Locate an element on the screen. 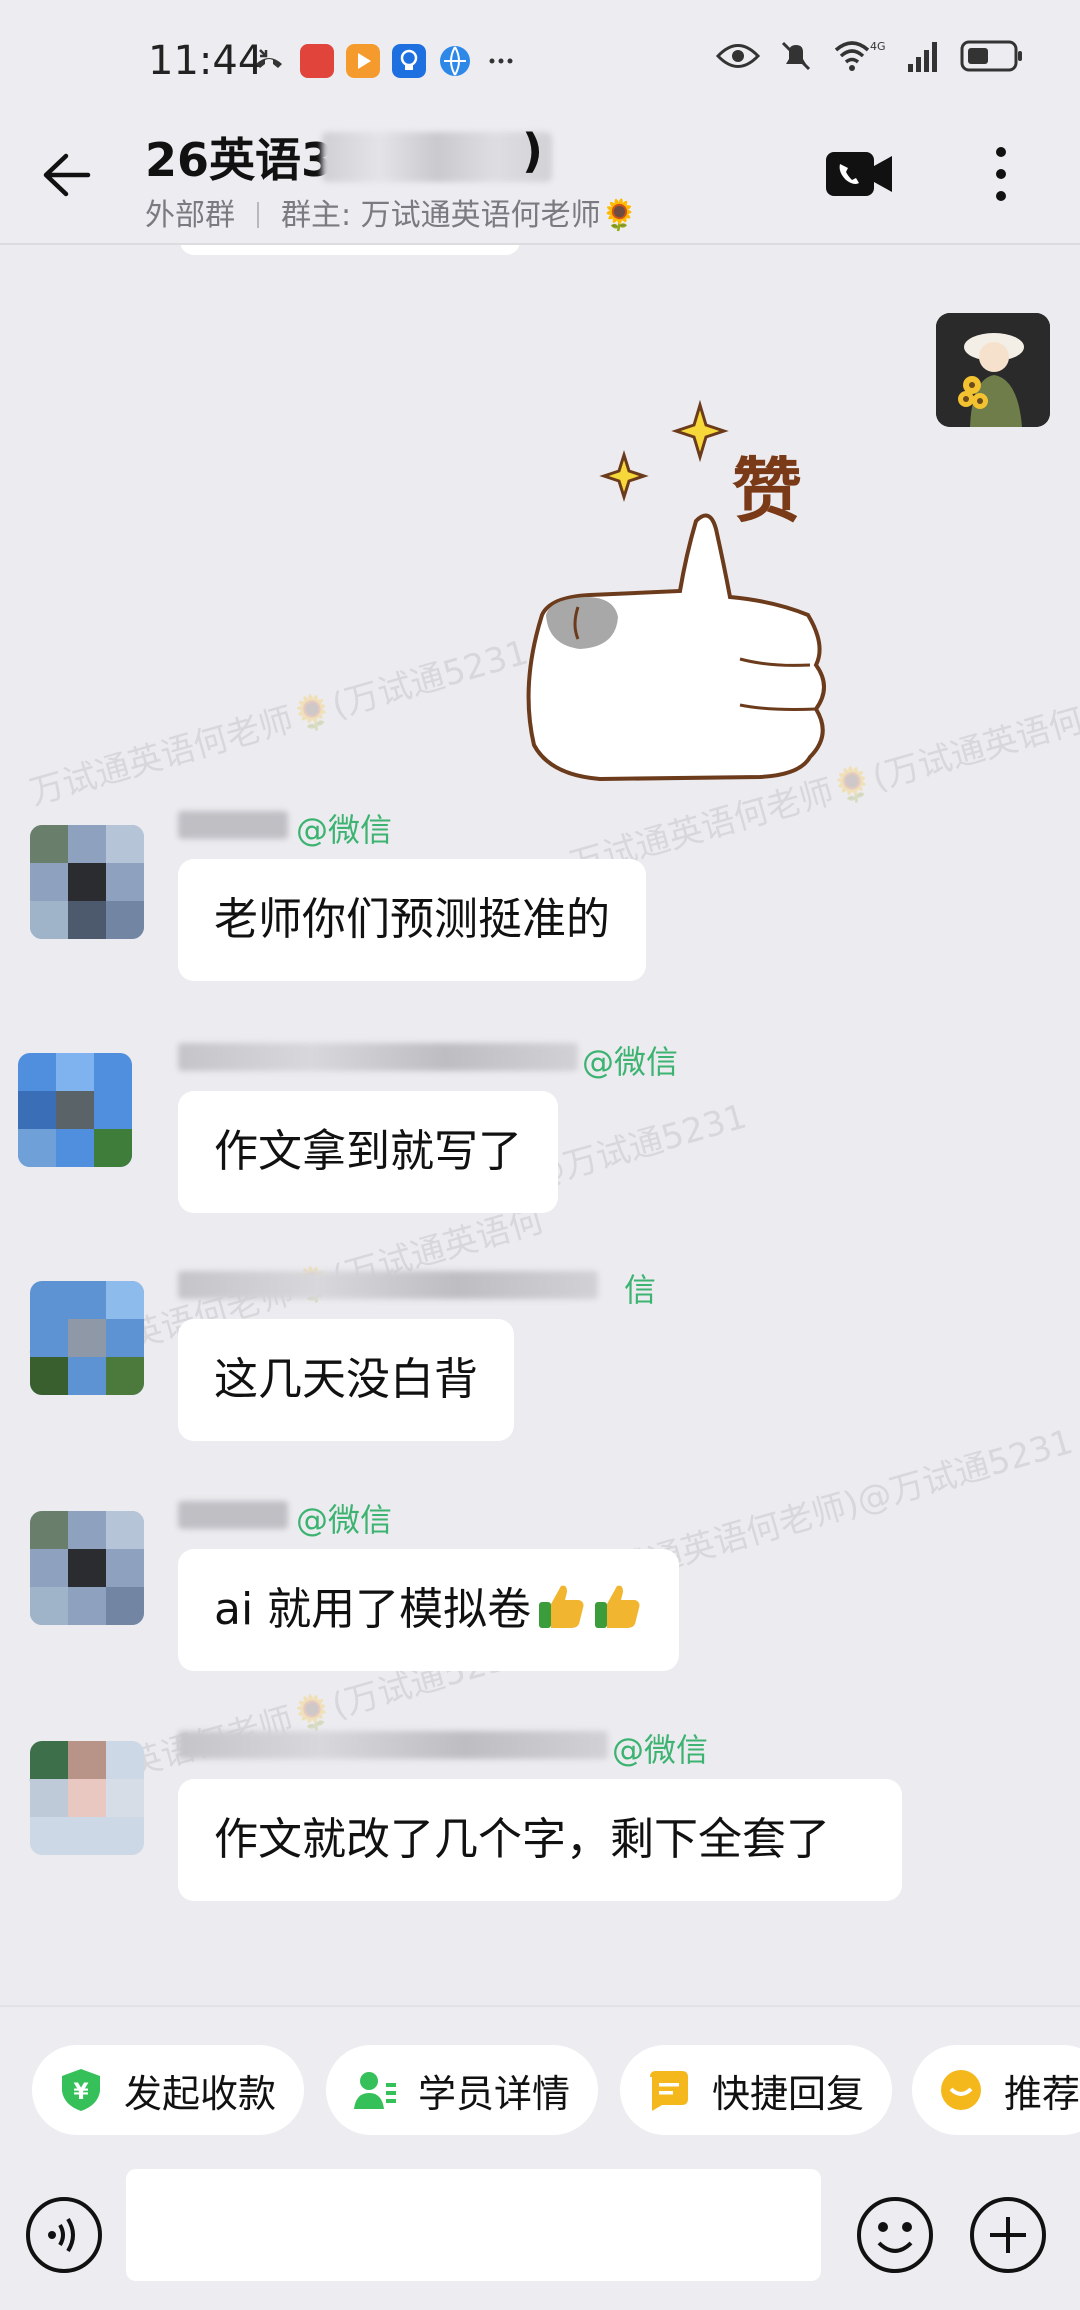  video-call-icon is located at coordinates (859, 174).